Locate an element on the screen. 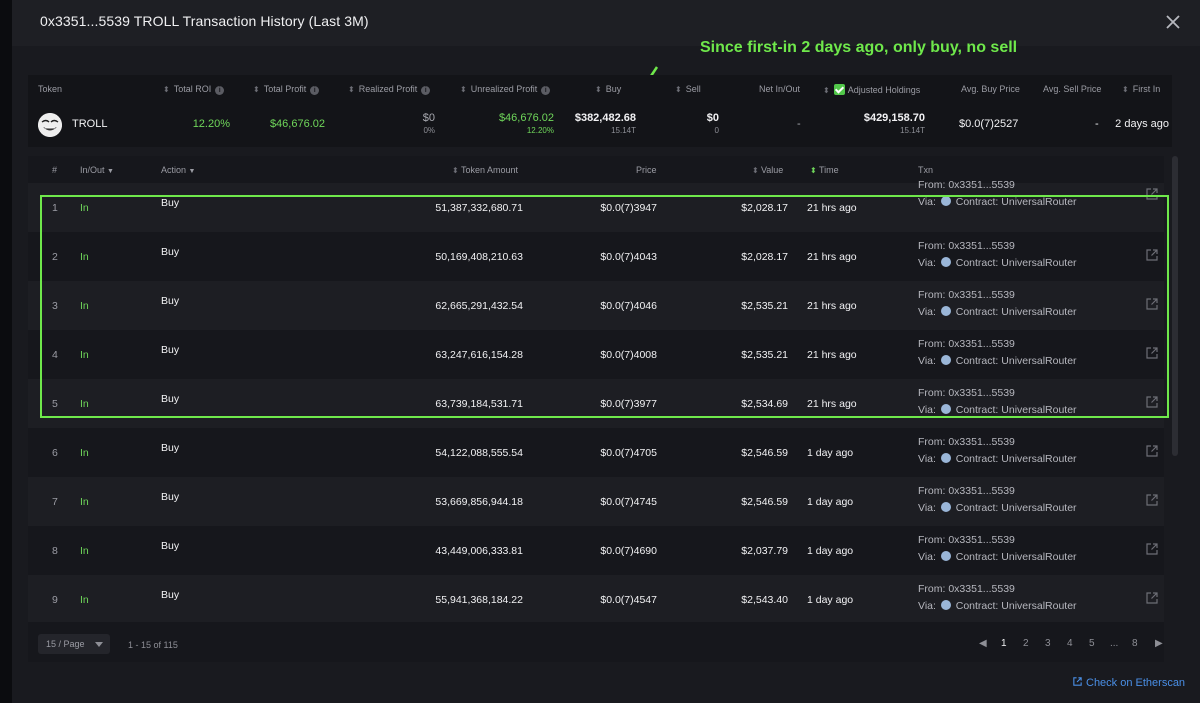 The image size is (1200, 703). adjusted-holdings-amount: 15.14T is located at coordinates (912, 130).